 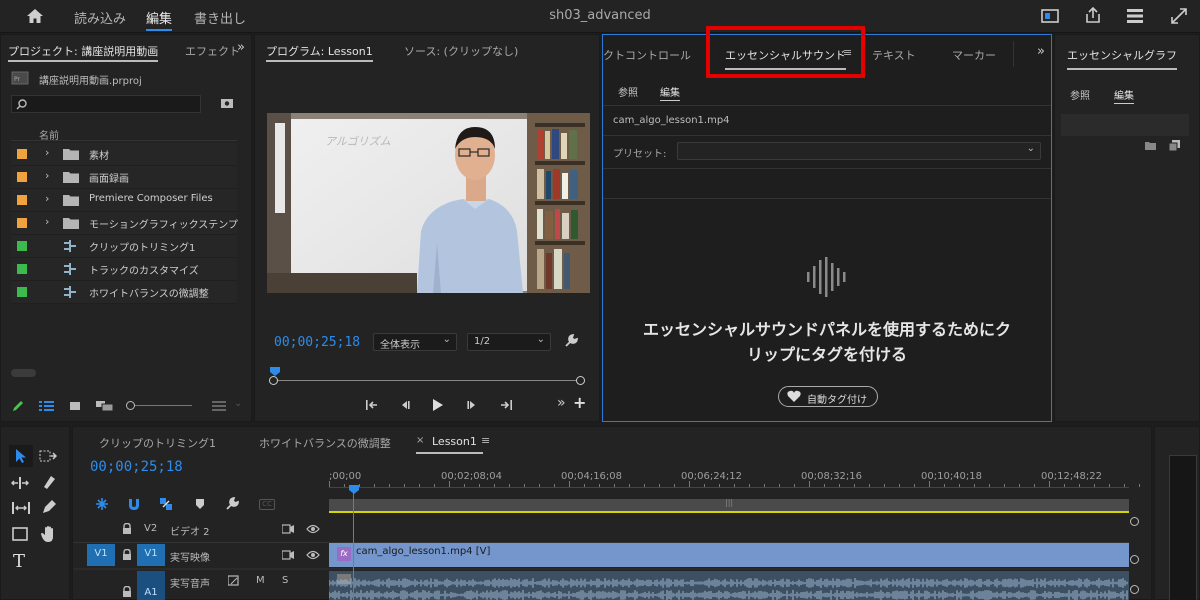 I want to click on go-to-out-icon, so click(x=506, y=405).